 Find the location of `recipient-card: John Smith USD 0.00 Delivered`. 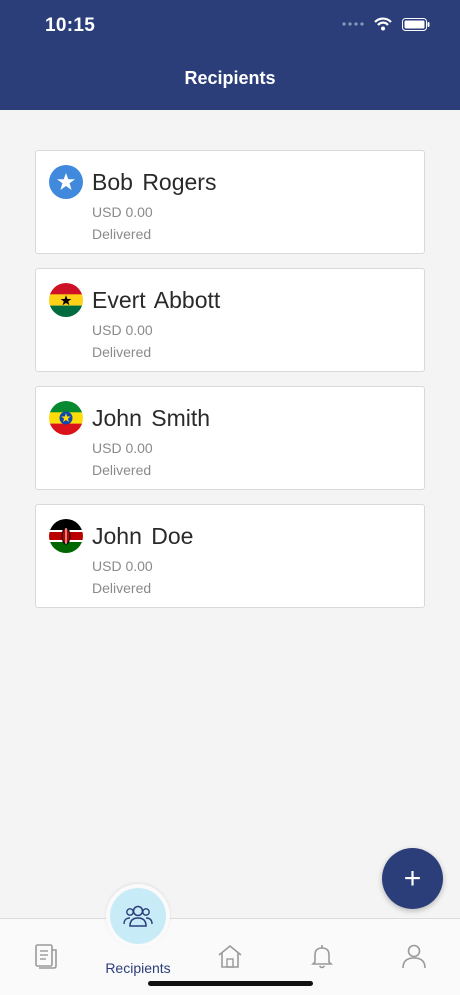

recipient-card: John Smith USD 0.00 Delivered is located at coordinates (230, 438).